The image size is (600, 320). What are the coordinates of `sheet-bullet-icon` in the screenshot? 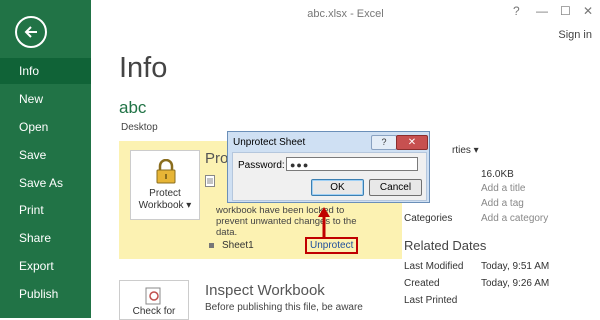 It's located at (211, 245).